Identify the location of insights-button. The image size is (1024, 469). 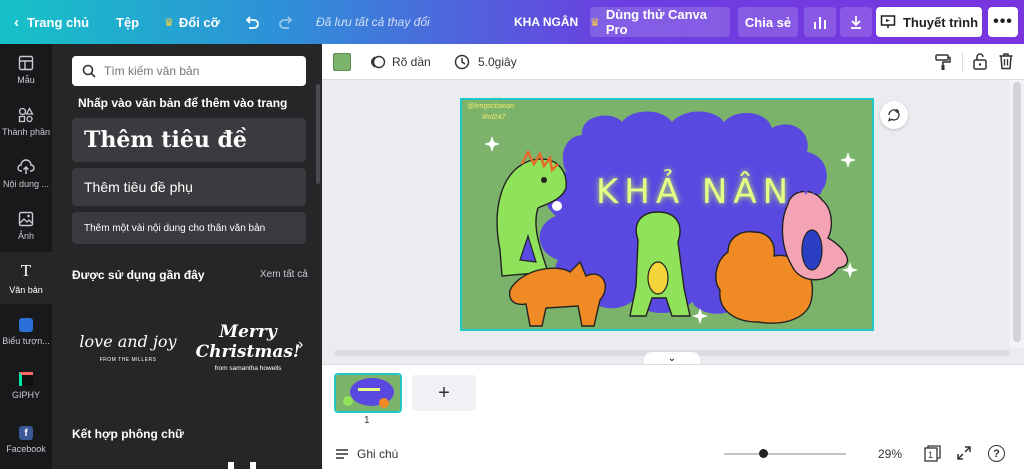
(820, 22).